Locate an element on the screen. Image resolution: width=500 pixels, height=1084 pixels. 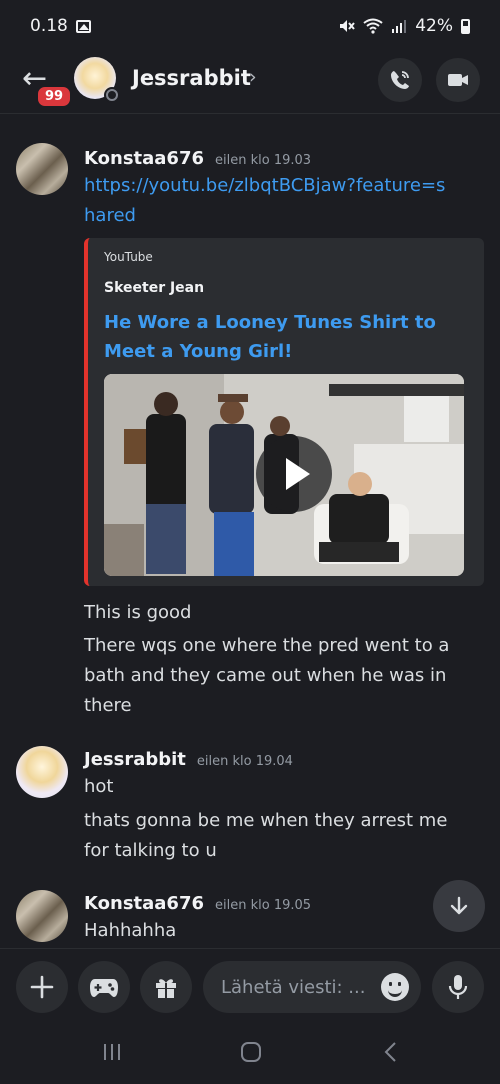
timestamp: eilen klo 19.03 is located at coordinates (263, 160).